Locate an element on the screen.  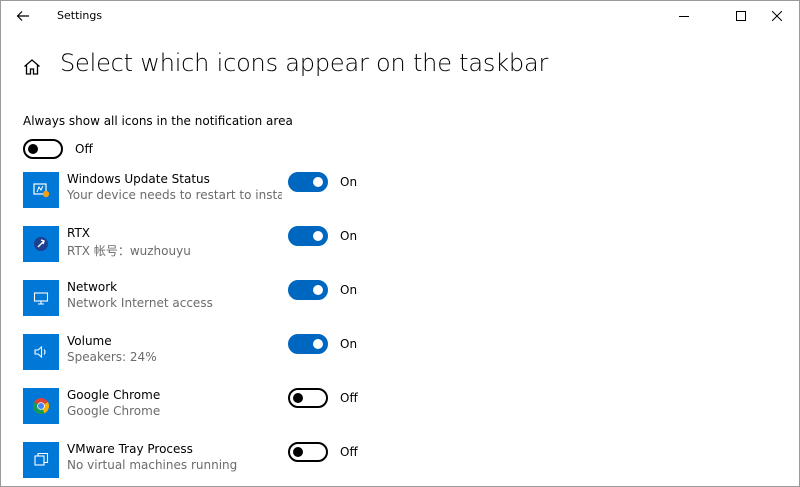
chrome-toggle is located at coordinates (308, 398).